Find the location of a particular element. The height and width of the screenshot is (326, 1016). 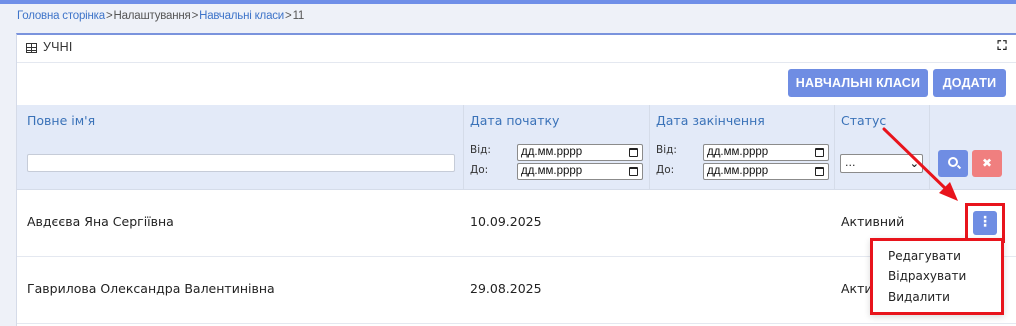

start-from-date-input: дд.мм.рррр is located at coordinates (580, 152).